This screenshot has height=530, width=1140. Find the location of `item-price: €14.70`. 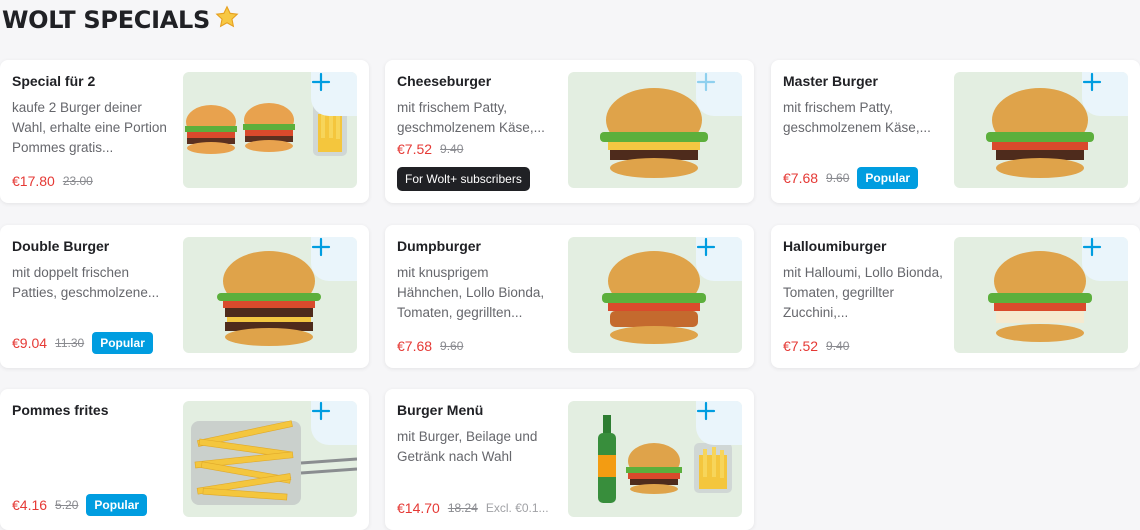

item-price: €14.70 is located at coordinates (418, 508).